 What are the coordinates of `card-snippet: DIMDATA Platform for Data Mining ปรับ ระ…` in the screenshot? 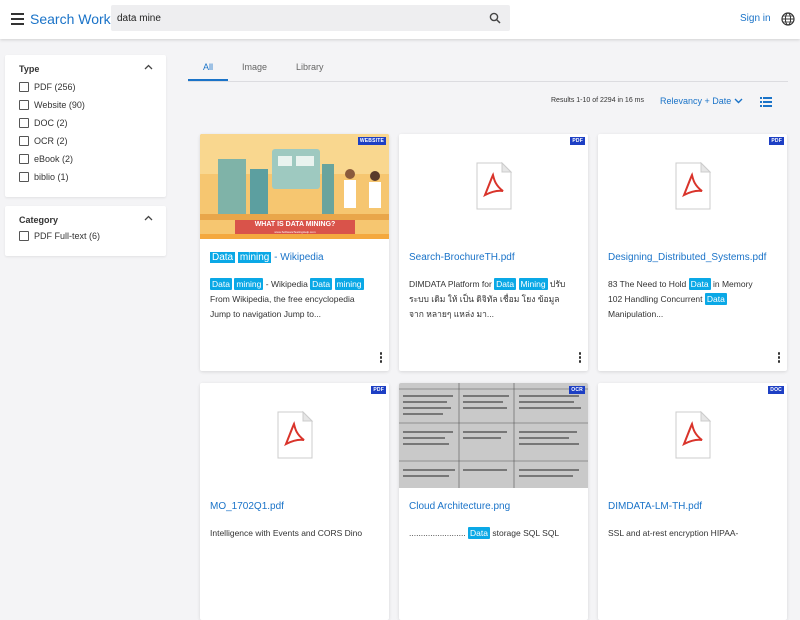 It's located at (487, 298).